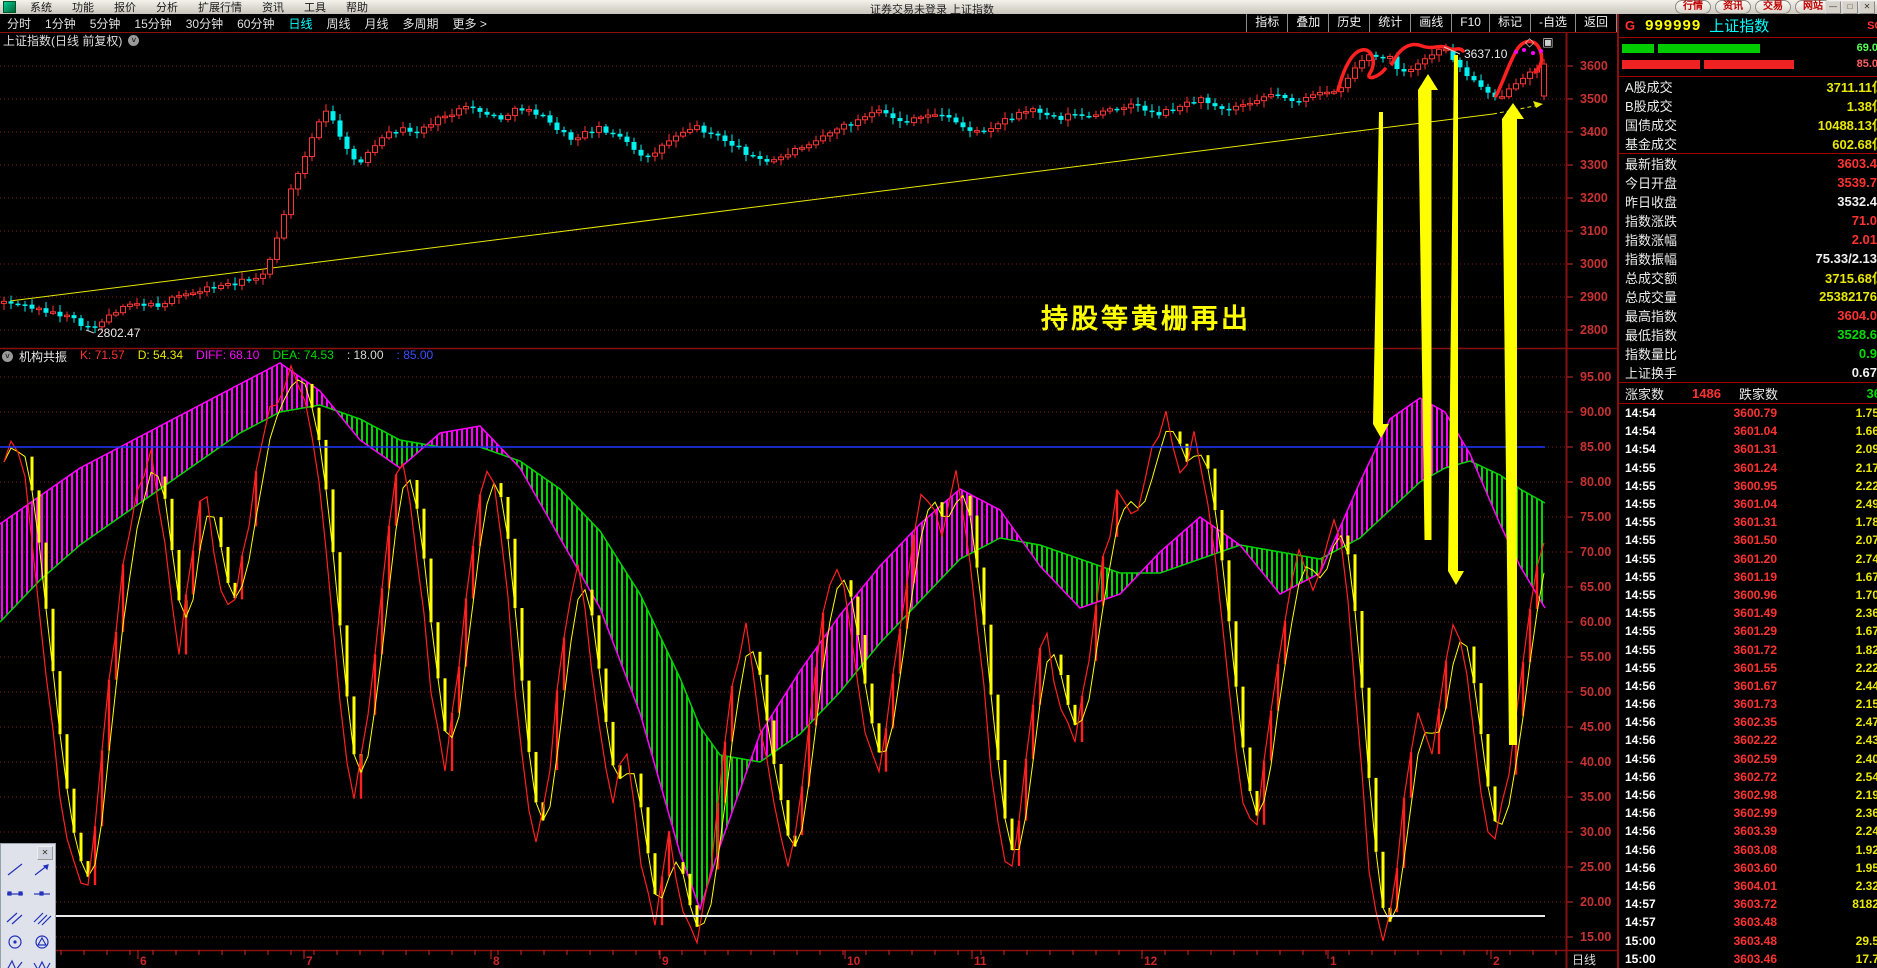 This screenshot has width=1877, height=968. Describe the element at coordinates (167, 8) in the screenshot. I see `menu-item: 分析` at that location.